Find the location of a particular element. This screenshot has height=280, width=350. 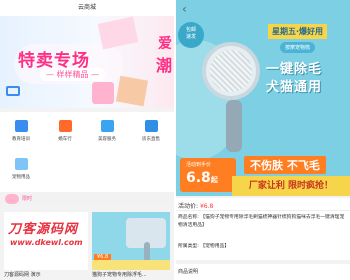

brush-bristles is located at coordinates (231, 71).